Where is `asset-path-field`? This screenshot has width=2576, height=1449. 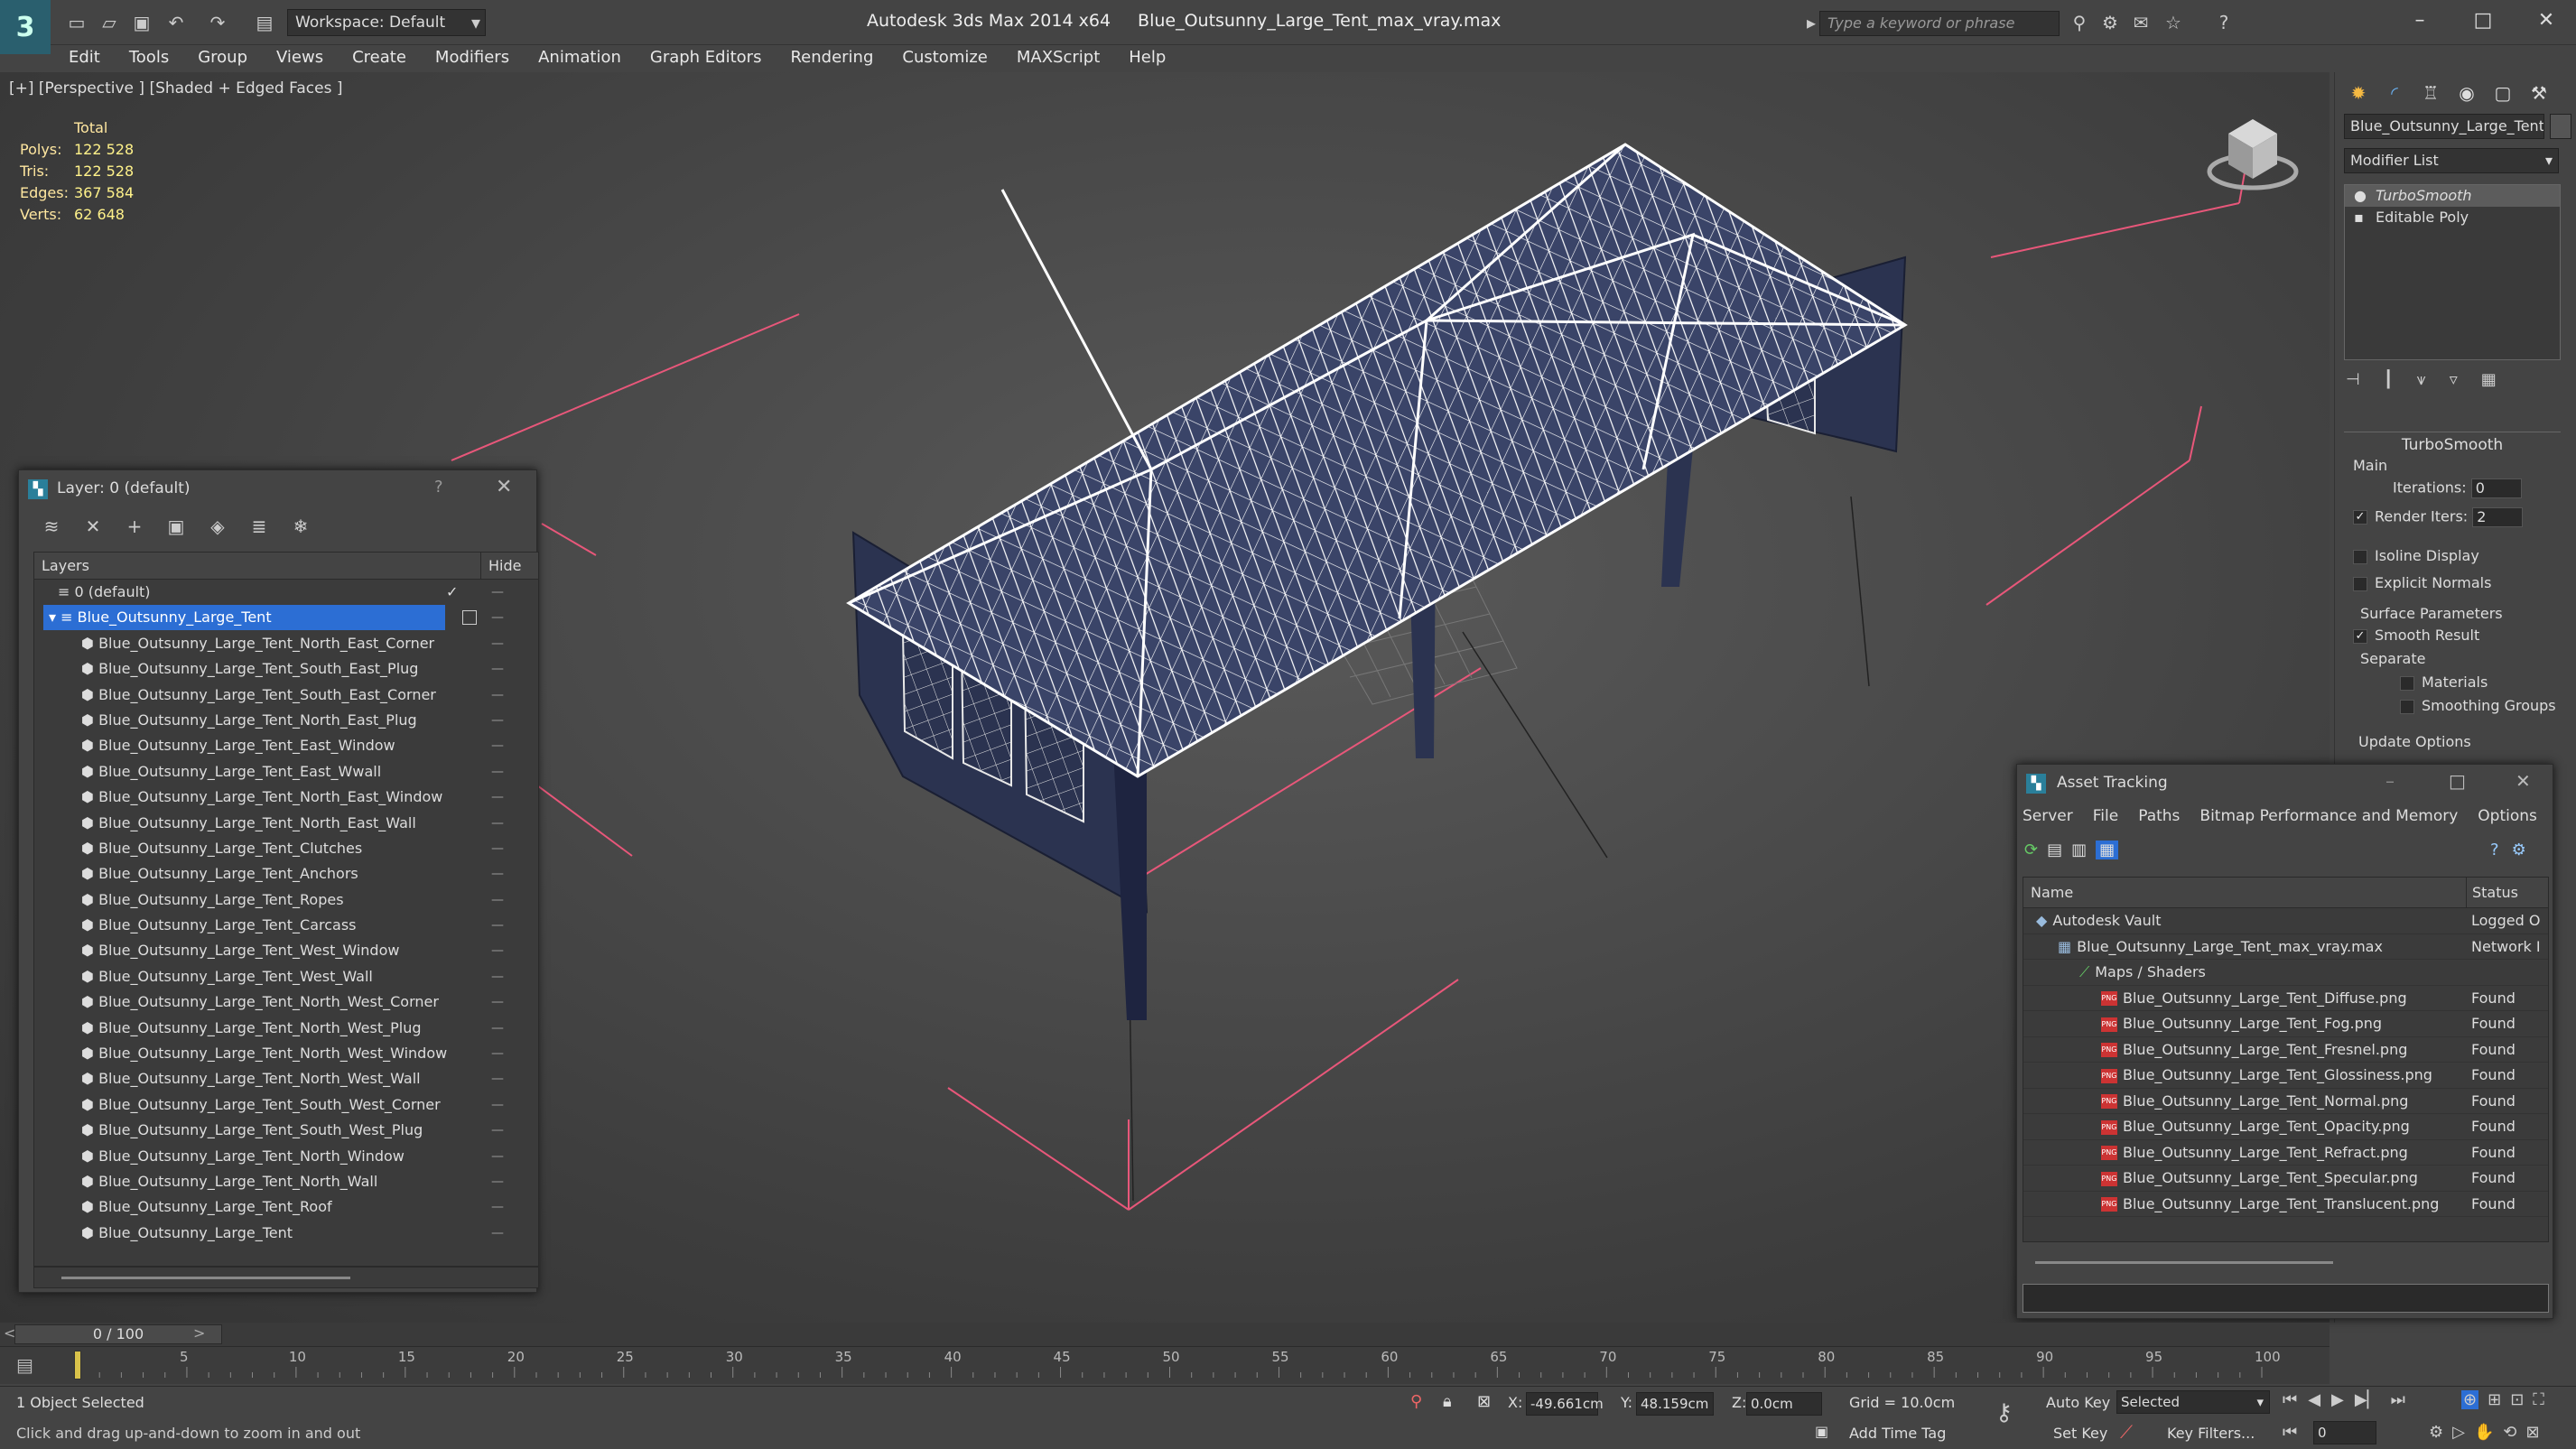 asset-path-field is located at coordinates (2286, 1298).